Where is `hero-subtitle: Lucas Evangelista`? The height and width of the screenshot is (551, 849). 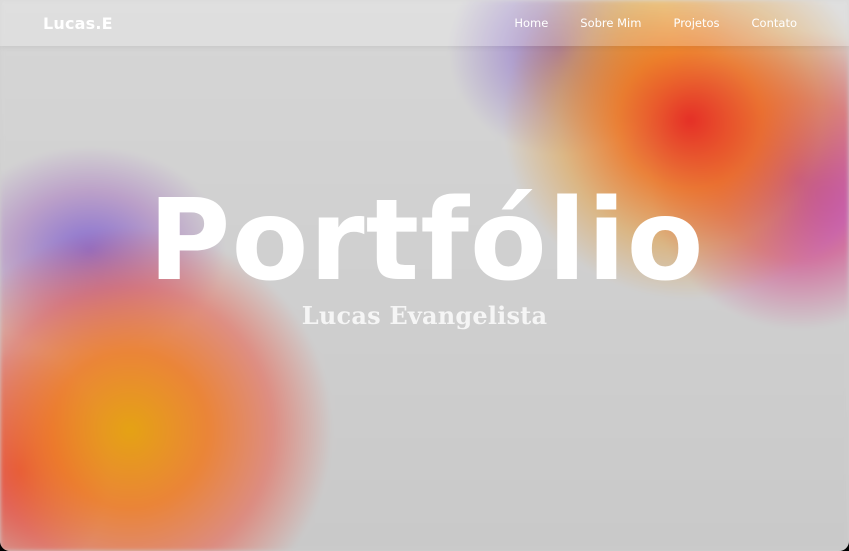
hero-subtitle: Lucas Evangelista is located at coordinates (424, 315).